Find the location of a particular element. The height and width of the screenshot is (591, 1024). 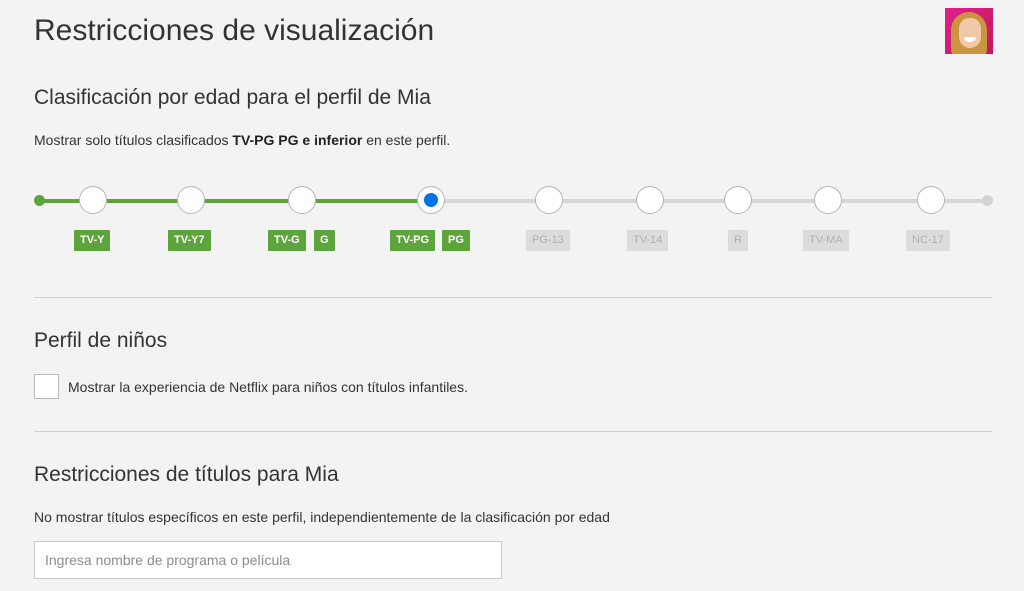

rating-badge-g: G is located at coordinates (324, 240).